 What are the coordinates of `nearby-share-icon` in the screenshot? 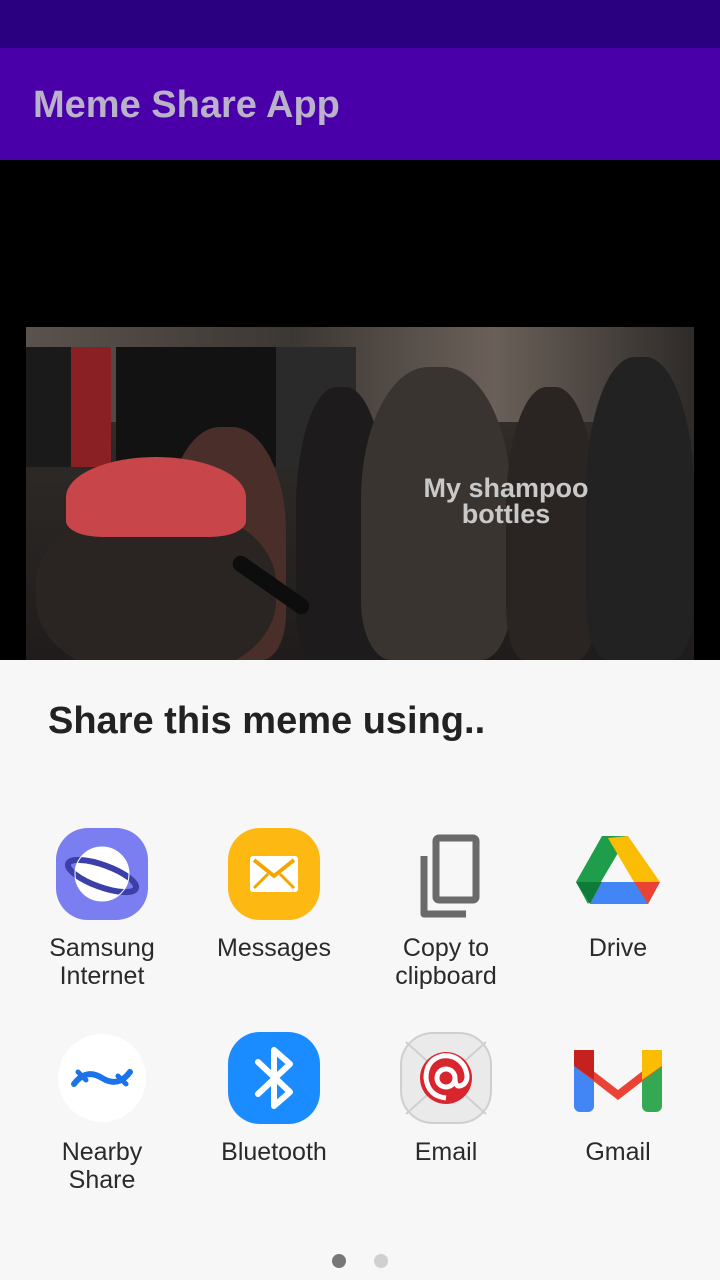 It's located at (102, 1078).